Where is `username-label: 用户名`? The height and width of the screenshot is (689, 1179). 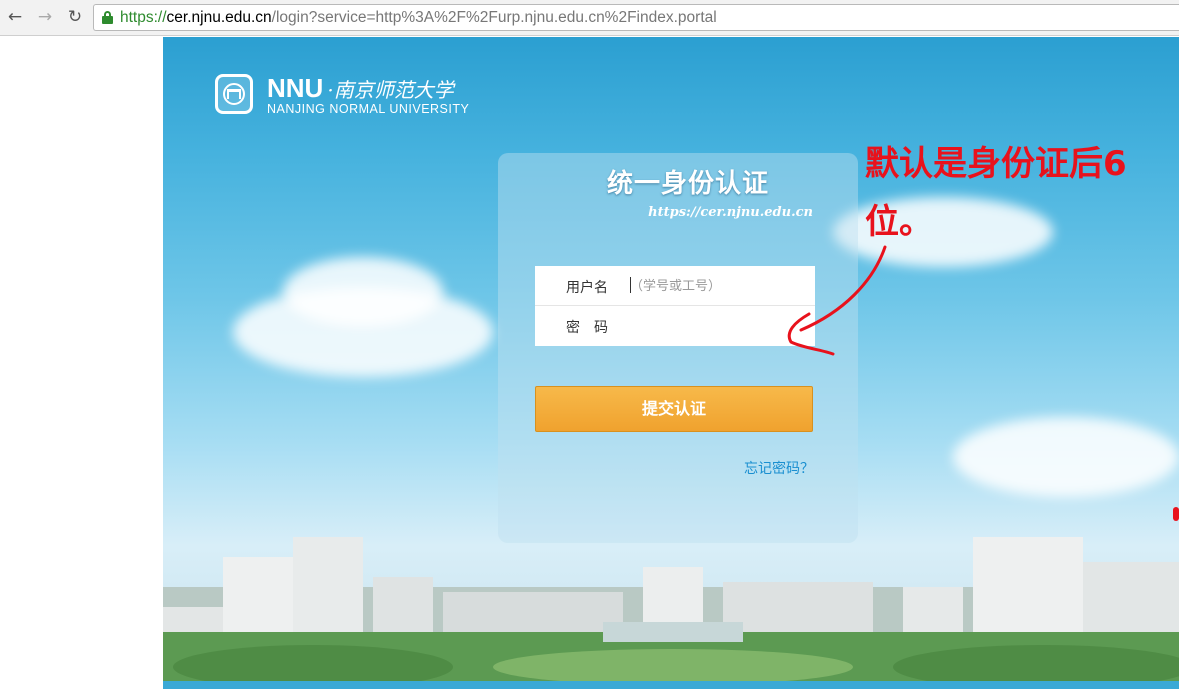 username-label: 用户名 is located at coordinates (587, 288).